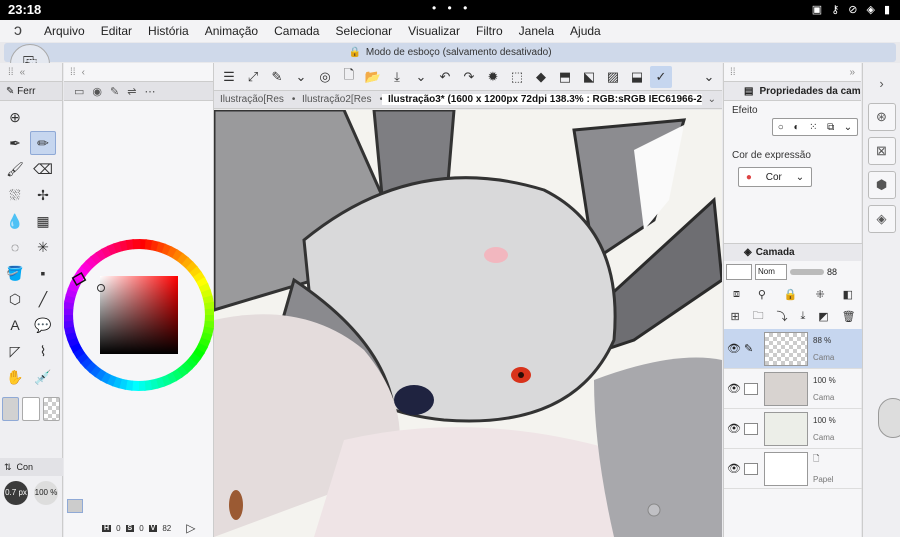 The image size is (900, 537). What do you see at coordinates (83, 72) in the screenshot?
I see `collapse-left-icon: ‹` at bounding box center [83, 72].